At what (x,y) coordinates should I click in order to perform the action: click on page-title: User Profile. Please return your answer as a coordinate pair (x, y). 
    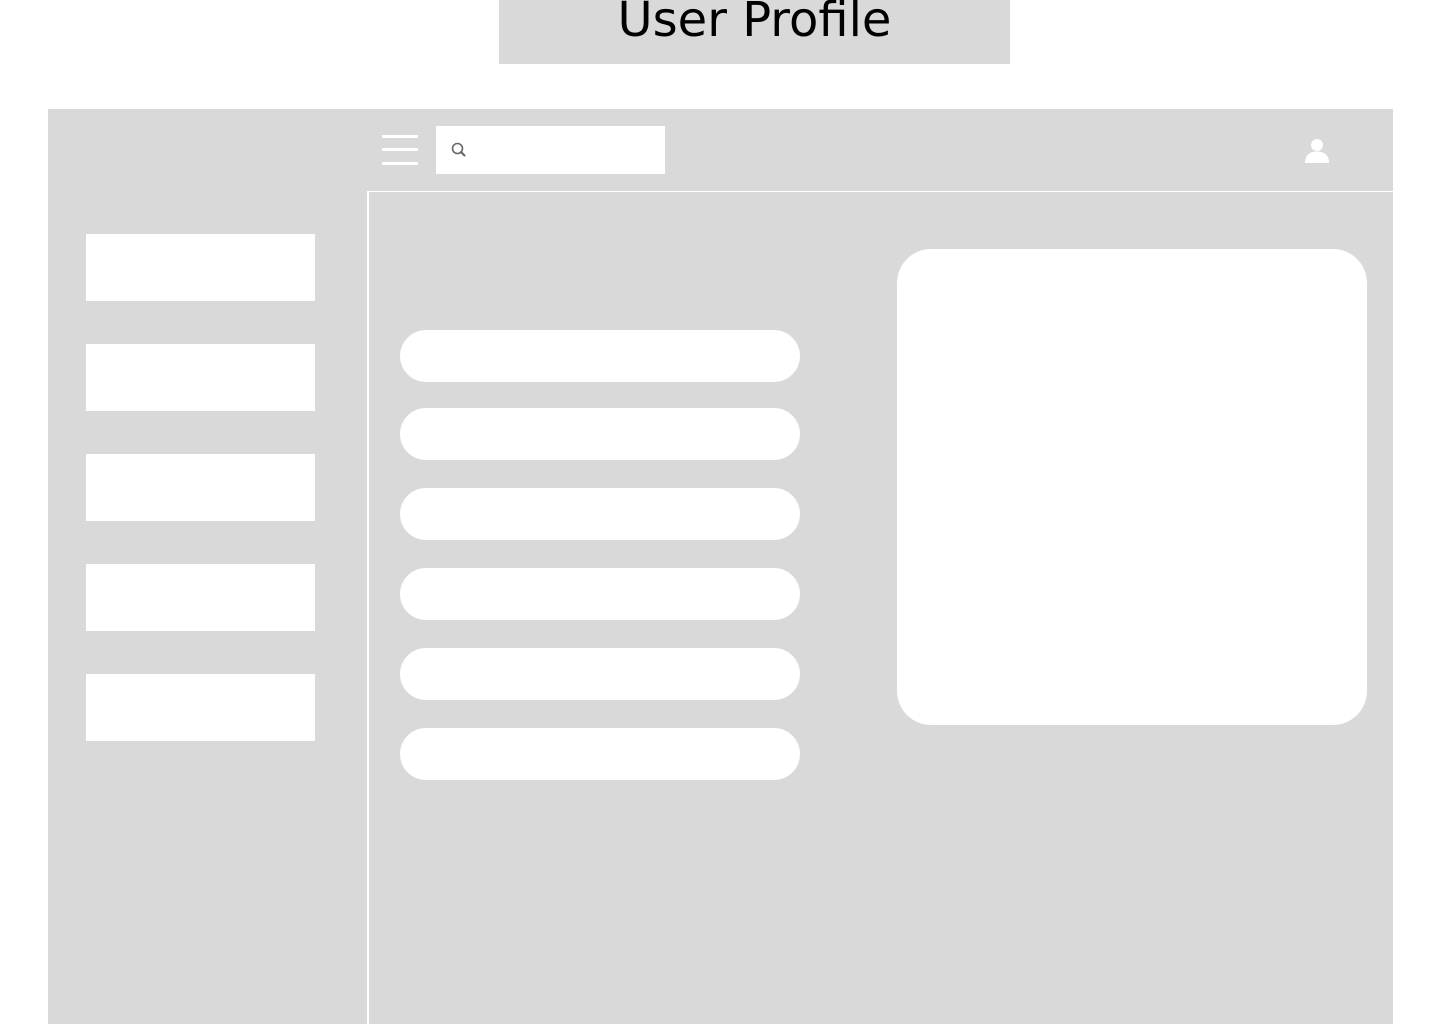
    Looking at the image, I should click on (754, 24).